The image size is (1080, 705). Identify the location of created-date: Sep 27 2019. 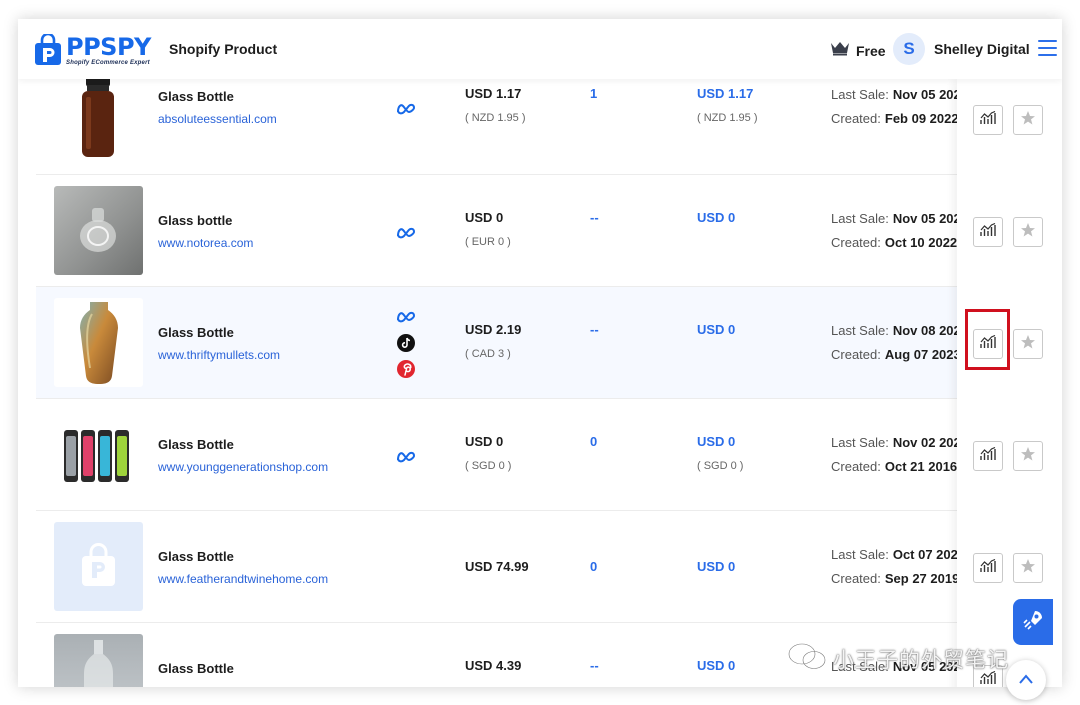
(922, 578).